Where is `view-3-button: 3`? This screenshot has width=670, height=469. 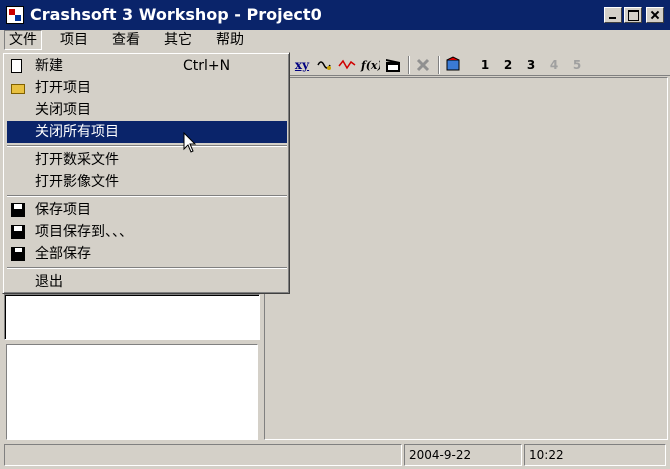 view-3-button: 3 is located at coordinates (531, 65).